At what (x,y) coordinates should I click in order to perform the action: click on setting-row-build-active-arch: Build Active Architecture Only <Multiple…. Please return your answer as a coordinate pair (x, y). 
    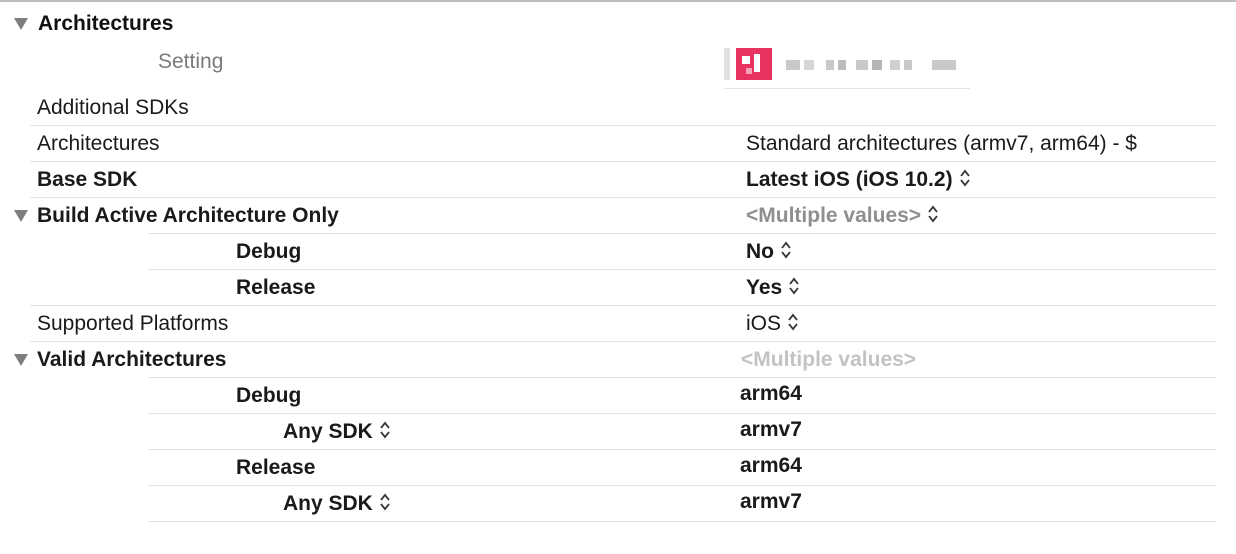
    Looking at the image, I should click on (618, 216).